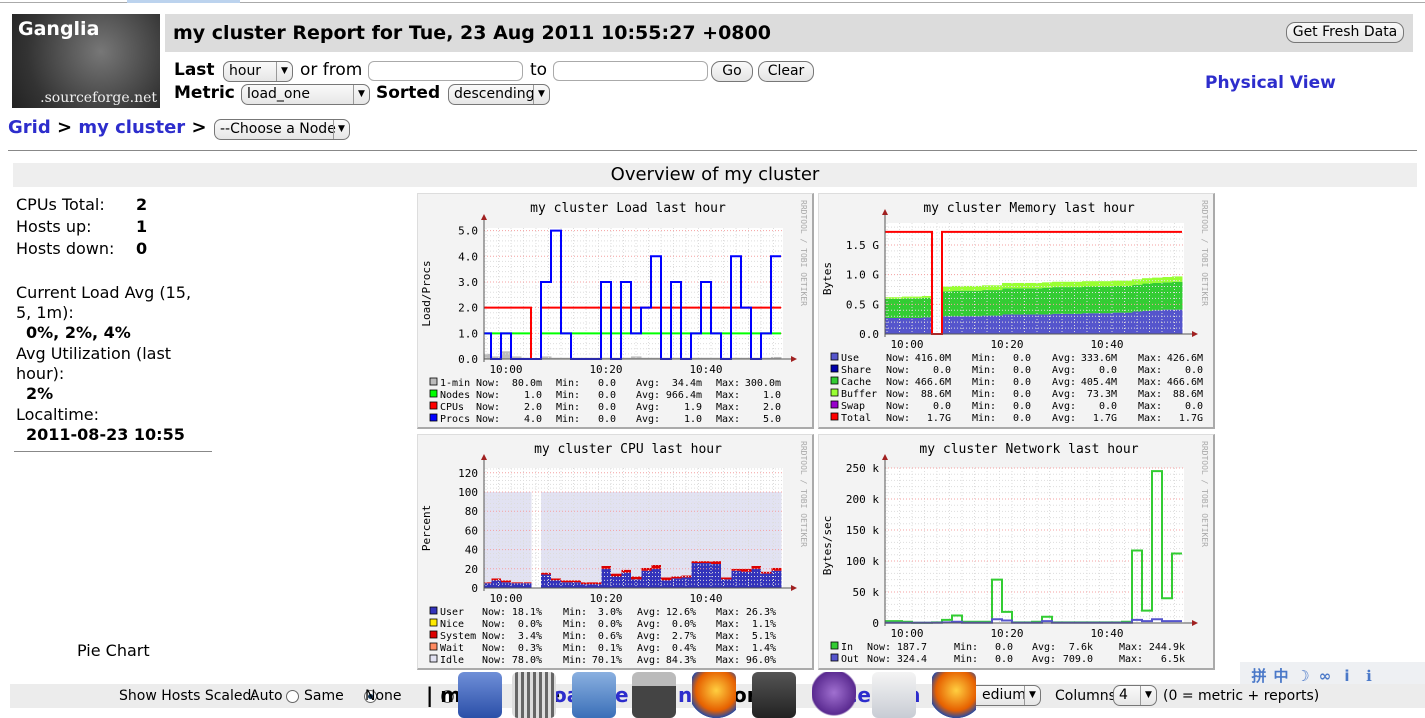 Image resolution: width=1425 pixels, height=718 pixels. What do you see at coordinates (894, 695) in the screenshot?
I see `document-dock-icon` at bounding box center [894, 695].